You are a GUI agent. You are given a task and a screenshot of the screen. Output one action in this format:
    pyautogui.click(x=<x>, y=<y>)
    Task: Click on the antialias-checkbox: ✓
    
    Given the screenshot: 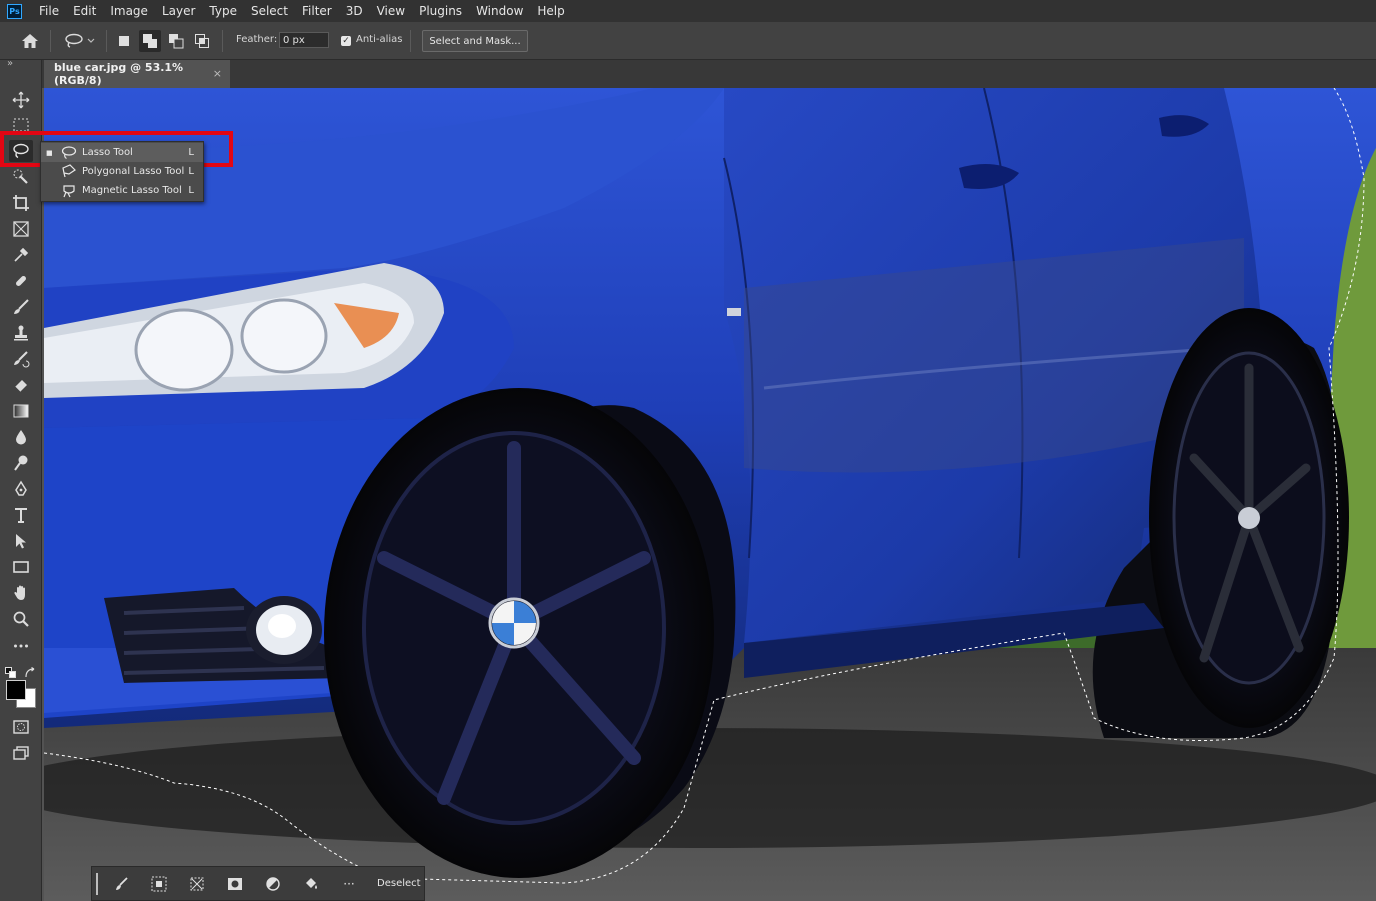 What is the action you would take?
    pyautogui.click(x=346, y=41)
    